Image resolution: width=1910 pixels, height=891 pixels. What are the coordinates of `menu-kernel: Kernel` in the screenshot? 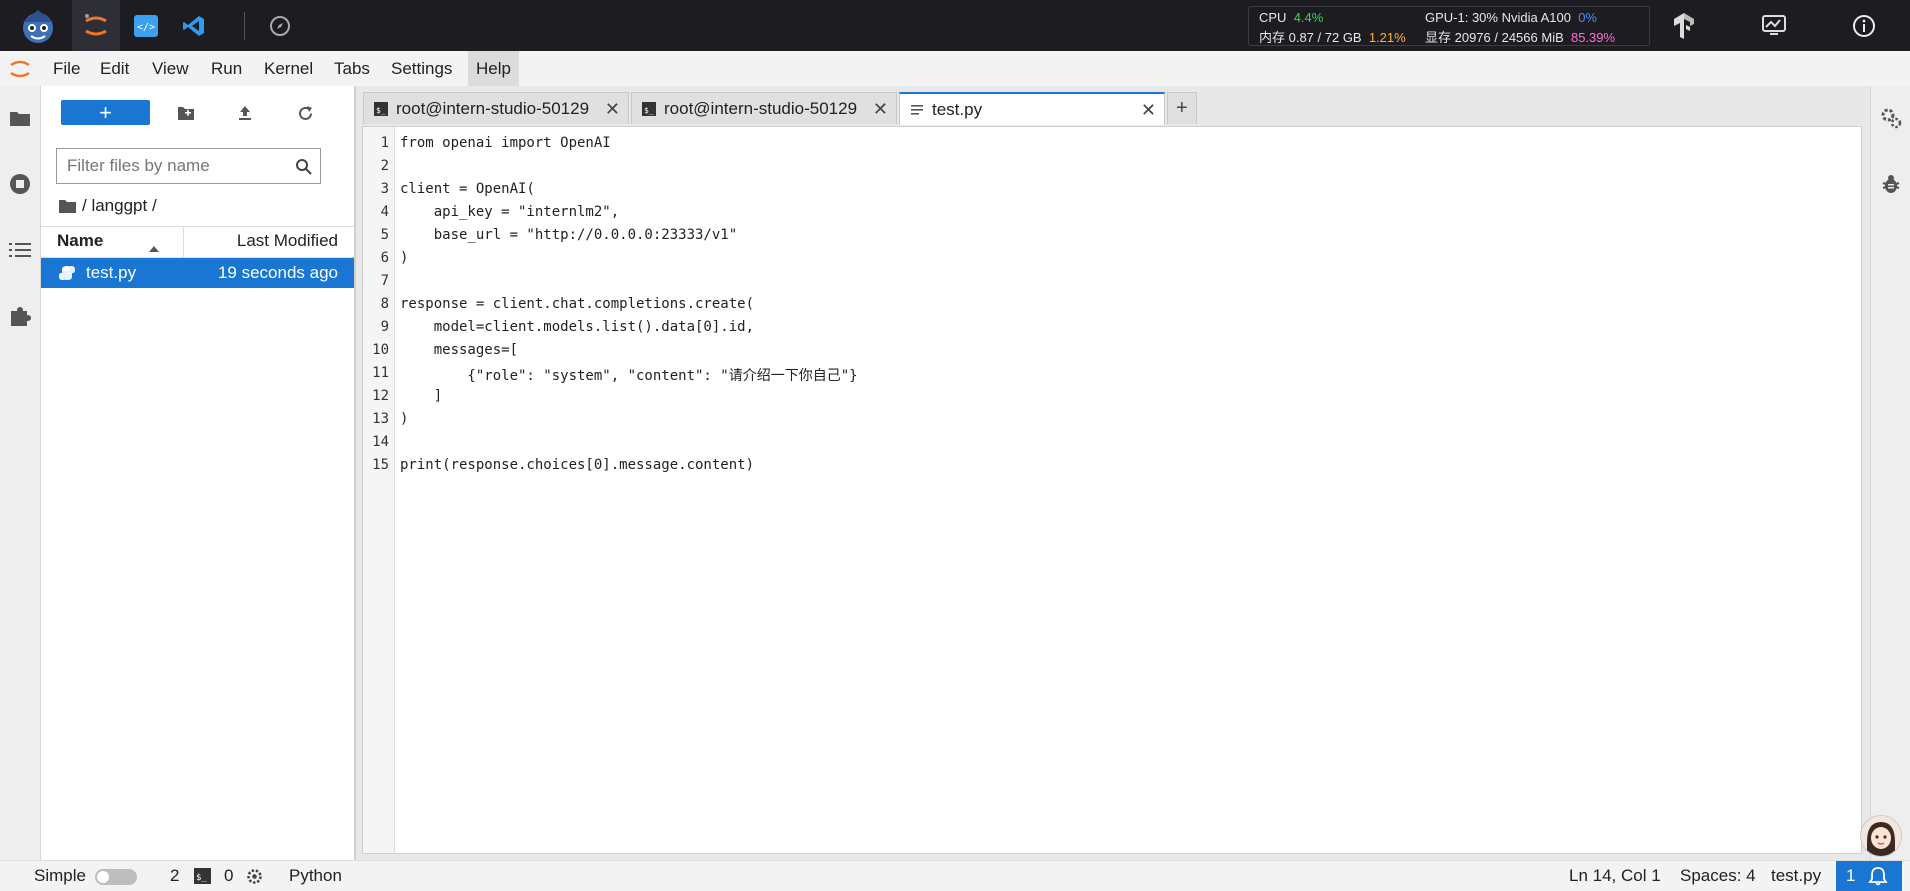 It's located at (288, 68).